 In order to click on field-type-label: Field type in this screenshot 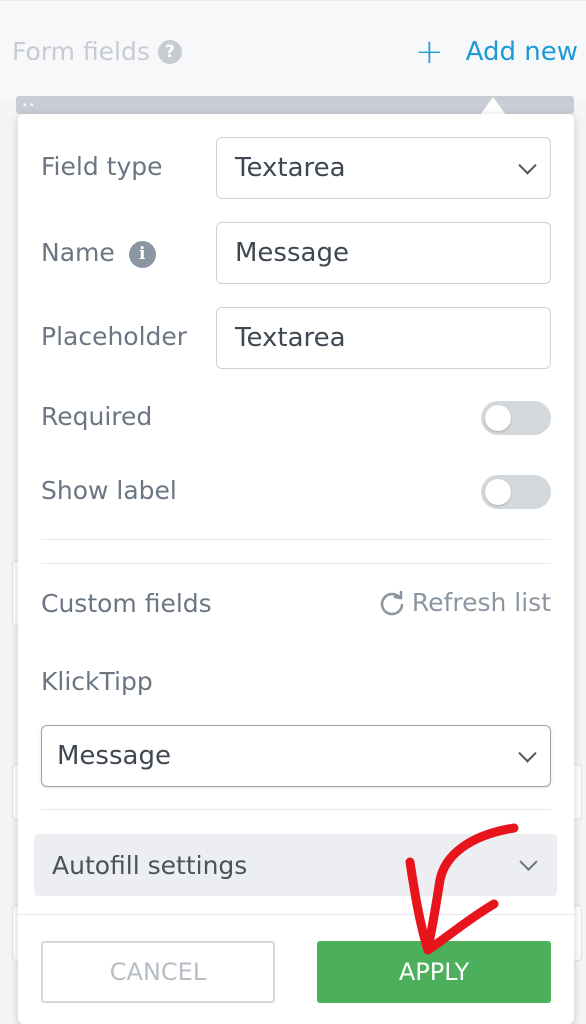, I will do `click(102, 166)`.